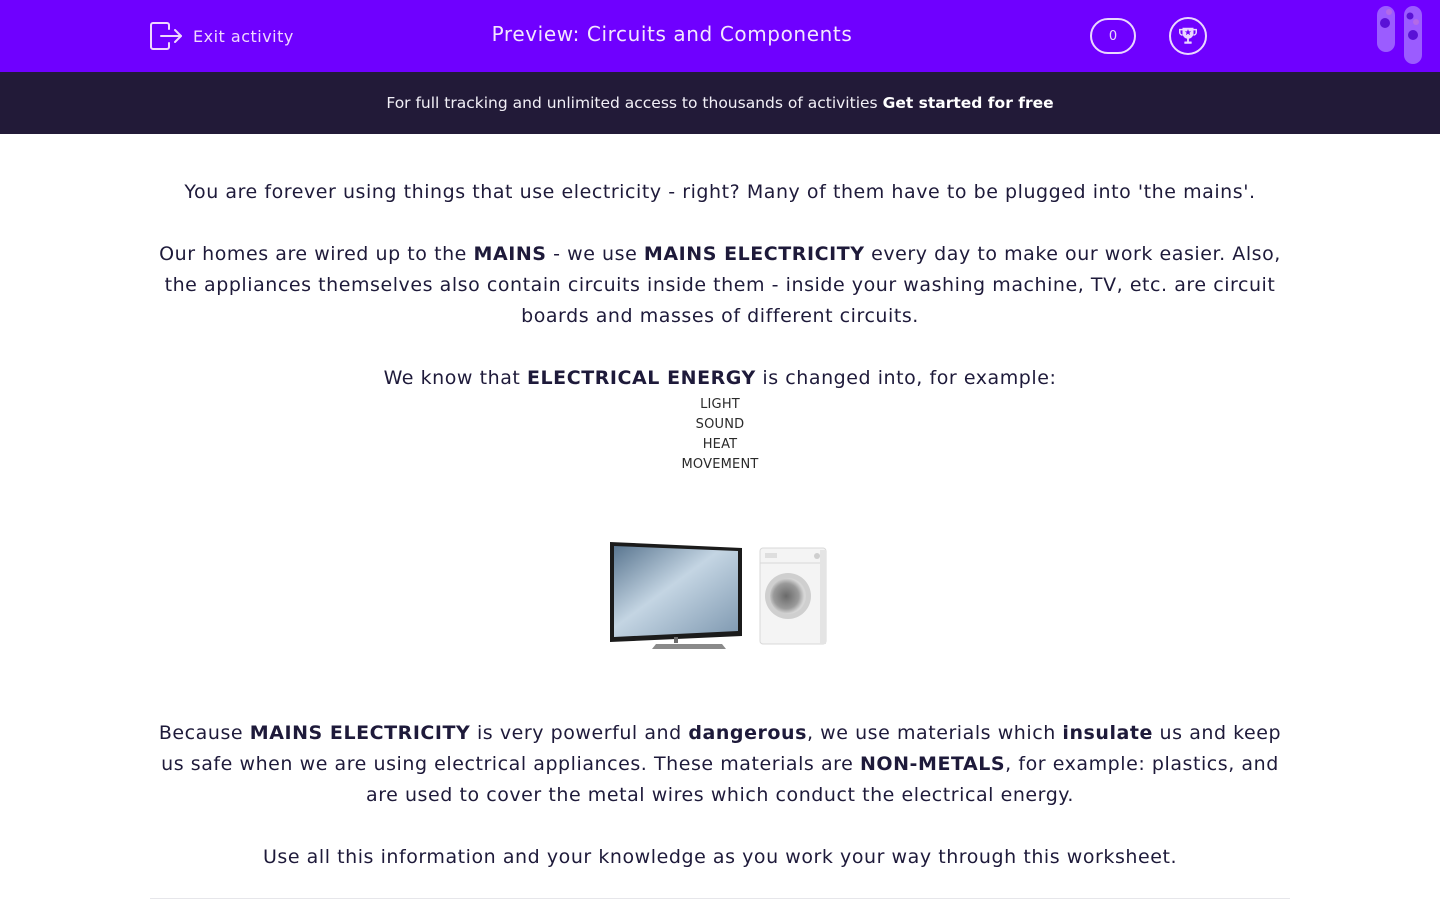 Image resolution: width=1440 pixels, height=900 pixels. I want to click on text: , we use materials which, so click(934, 733).